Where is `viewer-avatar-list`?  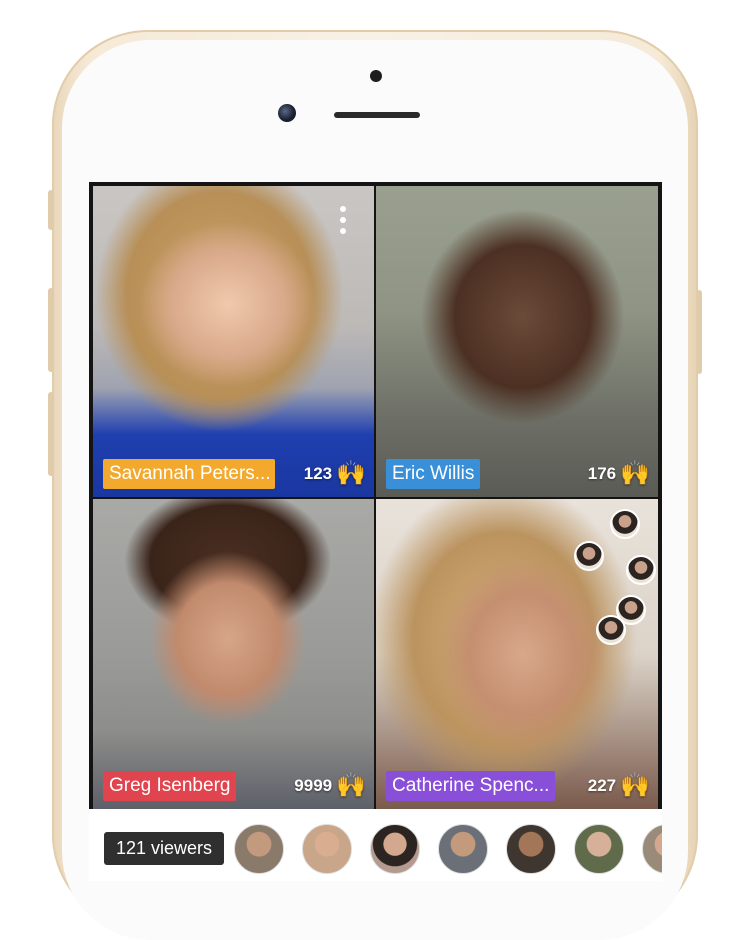 viewer-avatar-list is located at coordinates (448, 849).